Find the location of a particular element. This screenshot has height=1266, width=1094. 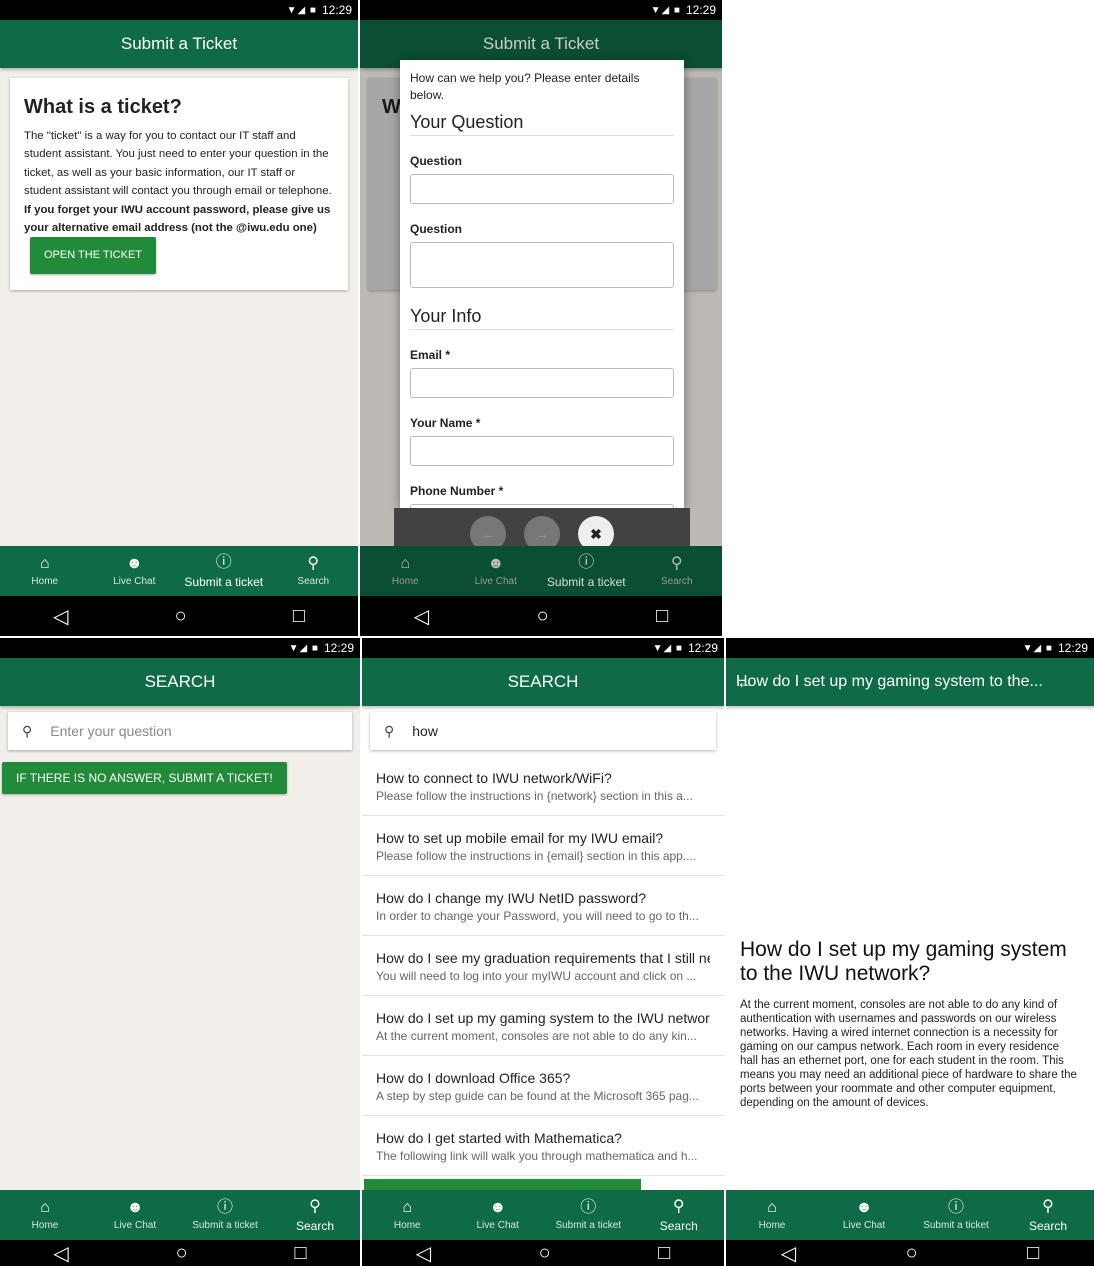

nav-label: Home is located at coordinates (772, 1225).